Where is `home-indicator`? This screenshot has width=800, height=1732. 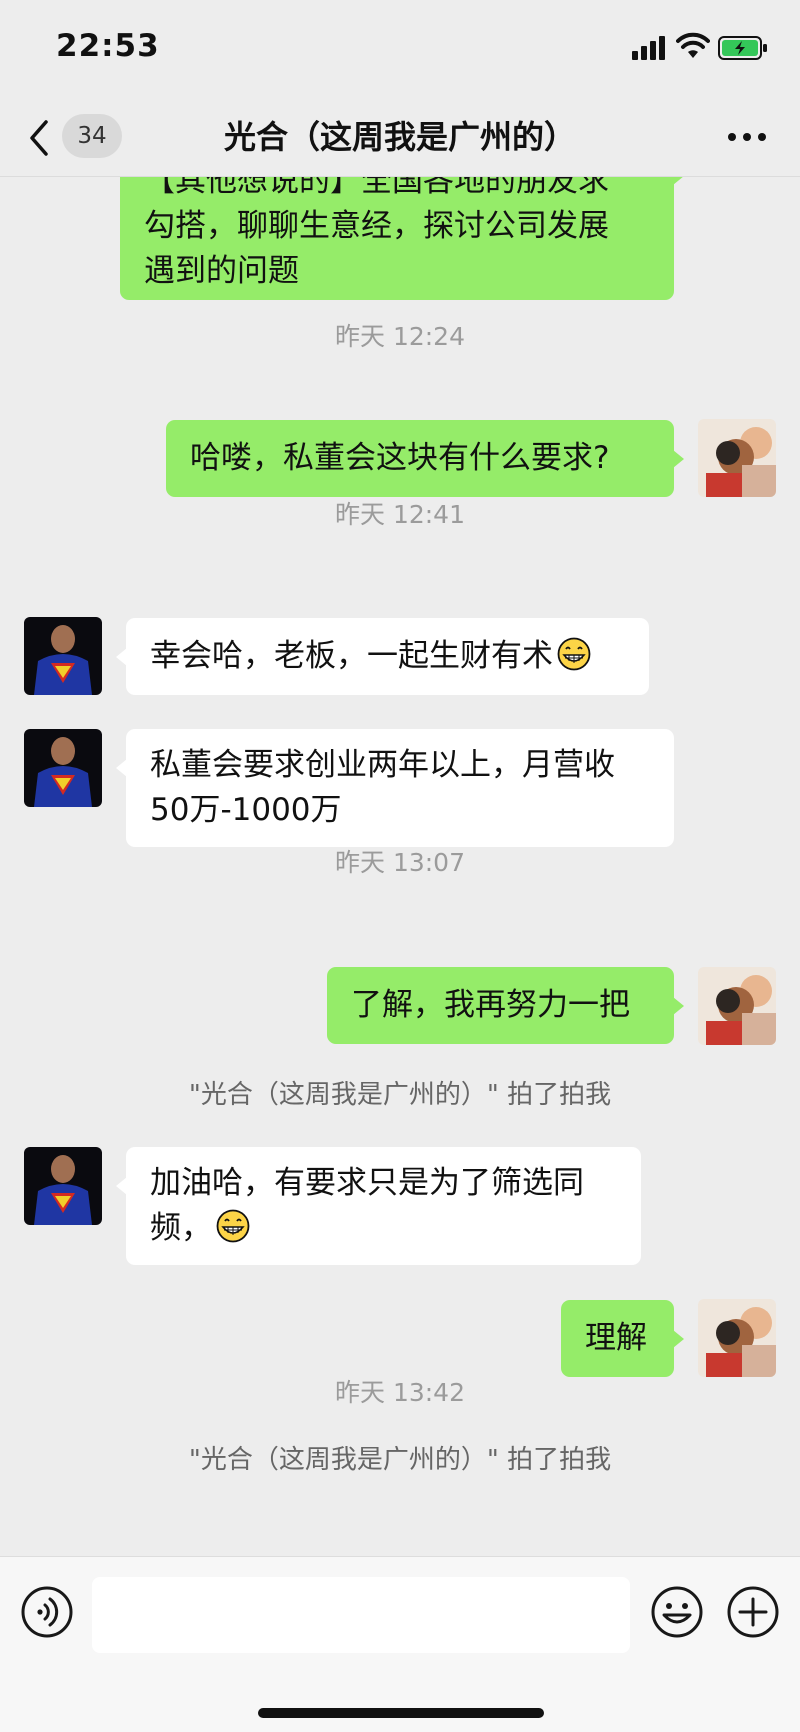 home-indicator is located at coordinates (401, 1713).